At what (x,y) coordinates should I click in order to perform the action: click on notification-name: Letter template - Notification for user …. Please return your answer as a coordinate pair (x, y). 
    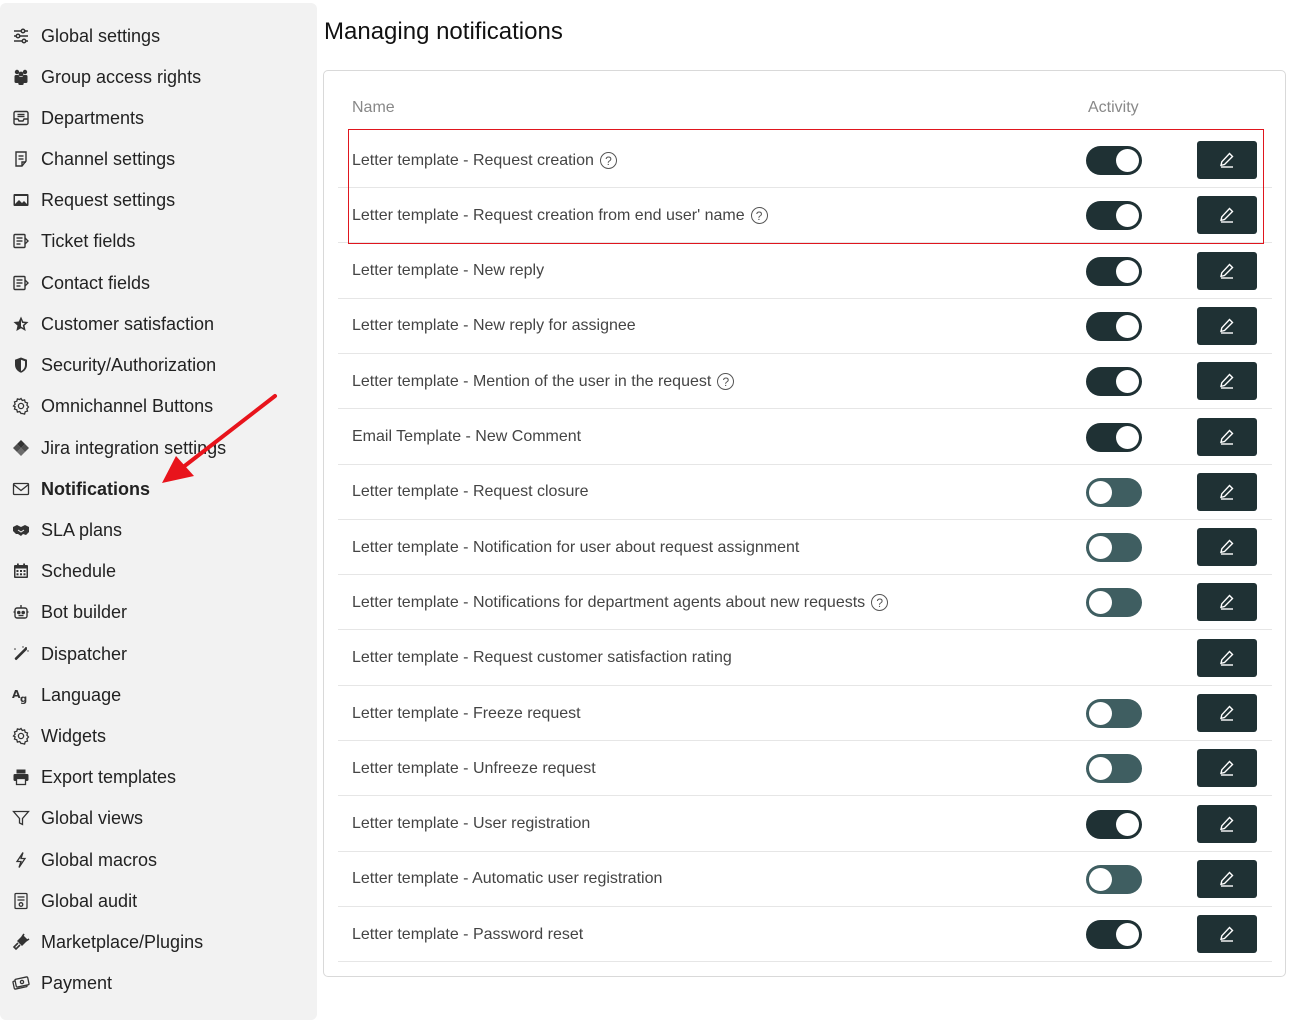
    Looking at the image, I should click on (576, 547).